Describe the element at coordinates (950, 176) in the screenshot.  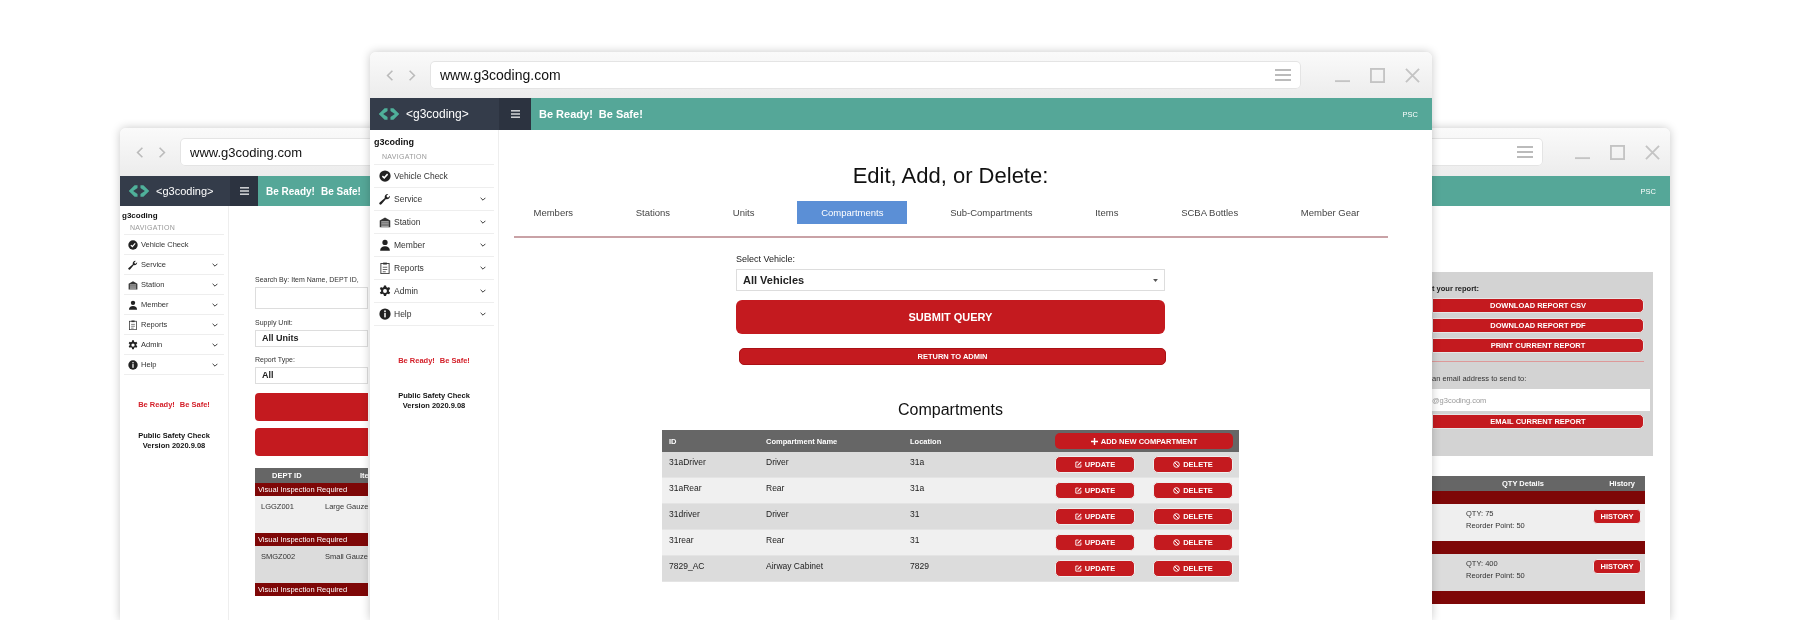
I see `page-title: Edit, Add, or Delete:` at that location.